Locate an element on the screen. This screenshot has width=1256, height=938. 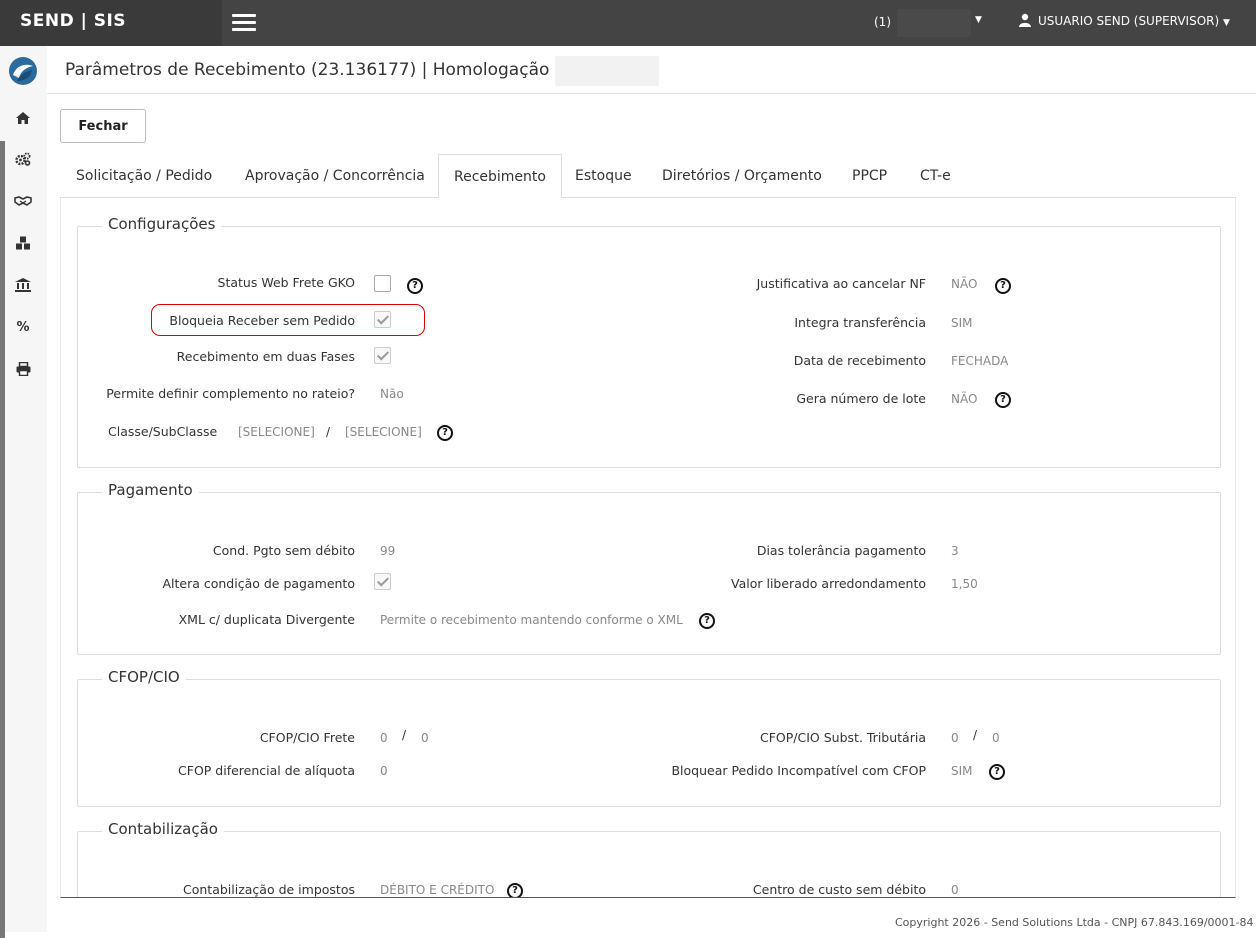
menu-toggle-icon is located at coordinates (244, 23).